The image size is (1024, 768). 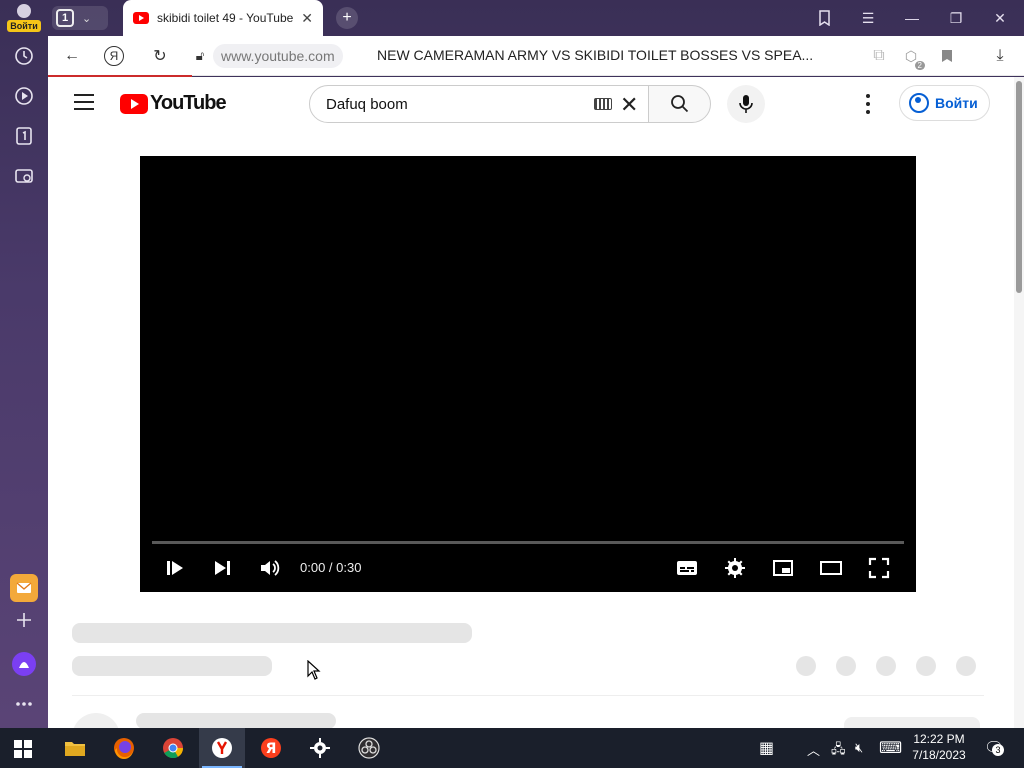 What do you see at coordinates (141, 18) in the screenshot?
I see `youtube-favicon-icon` at bounding box center [141, 18].